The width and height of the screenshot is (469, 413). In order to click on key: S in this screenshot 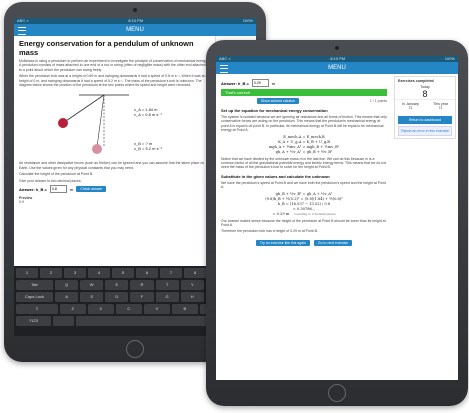, I will do `click(92, 297)`.